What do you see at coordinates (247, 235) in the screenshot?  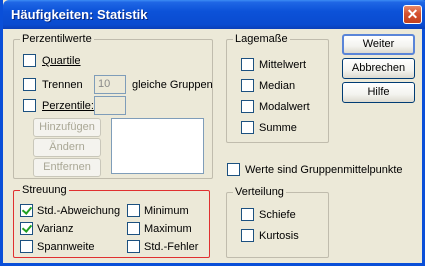 I see `kurtosis-checkbox` at bounding box center [247, 235].